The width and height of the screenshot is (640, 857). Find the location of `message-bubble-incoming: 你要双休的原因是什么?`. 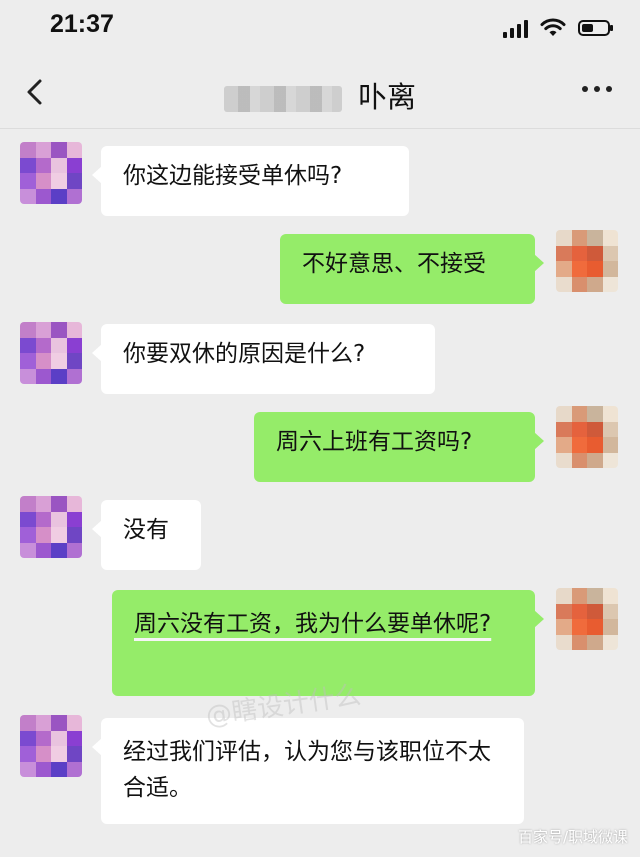

message-bubble-incoming: 你要双休的原因是什么? is located at coordinates (263, 359).